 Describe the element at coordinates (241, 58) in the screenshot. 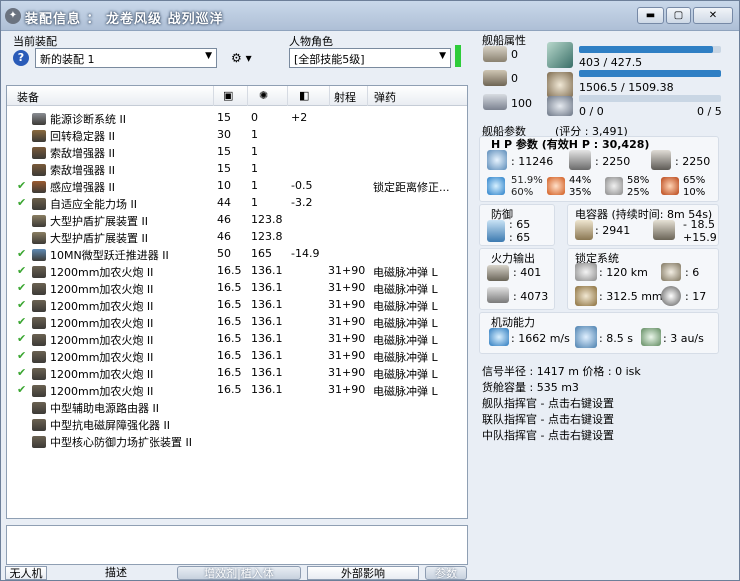

I see `fit-menu-button: ⚙ ▾` at that location.